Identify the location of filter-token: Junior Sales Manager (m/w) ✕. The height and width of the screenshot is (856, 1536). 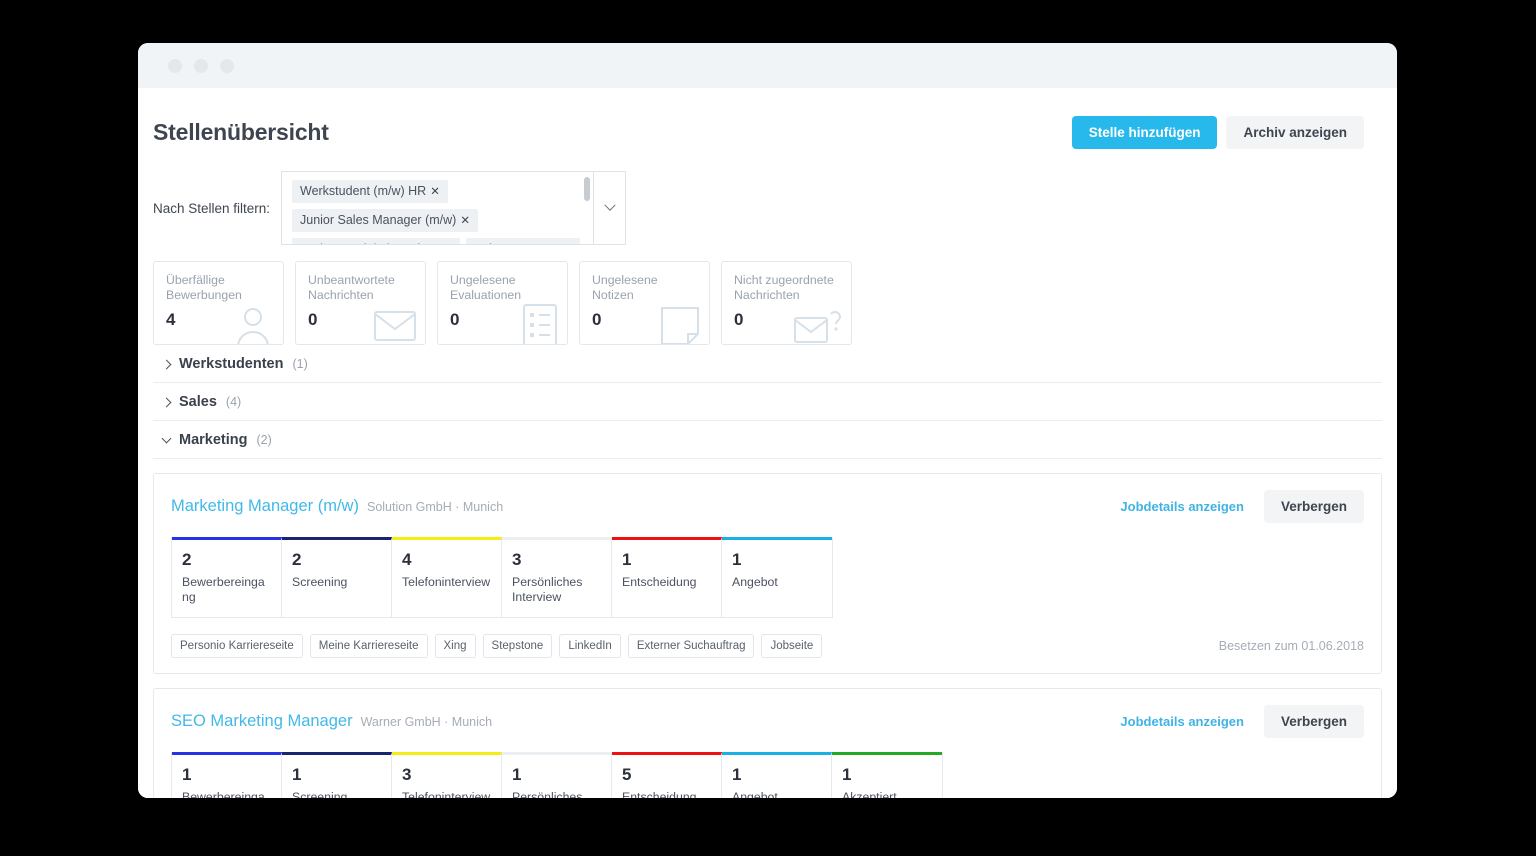
(385, 220).